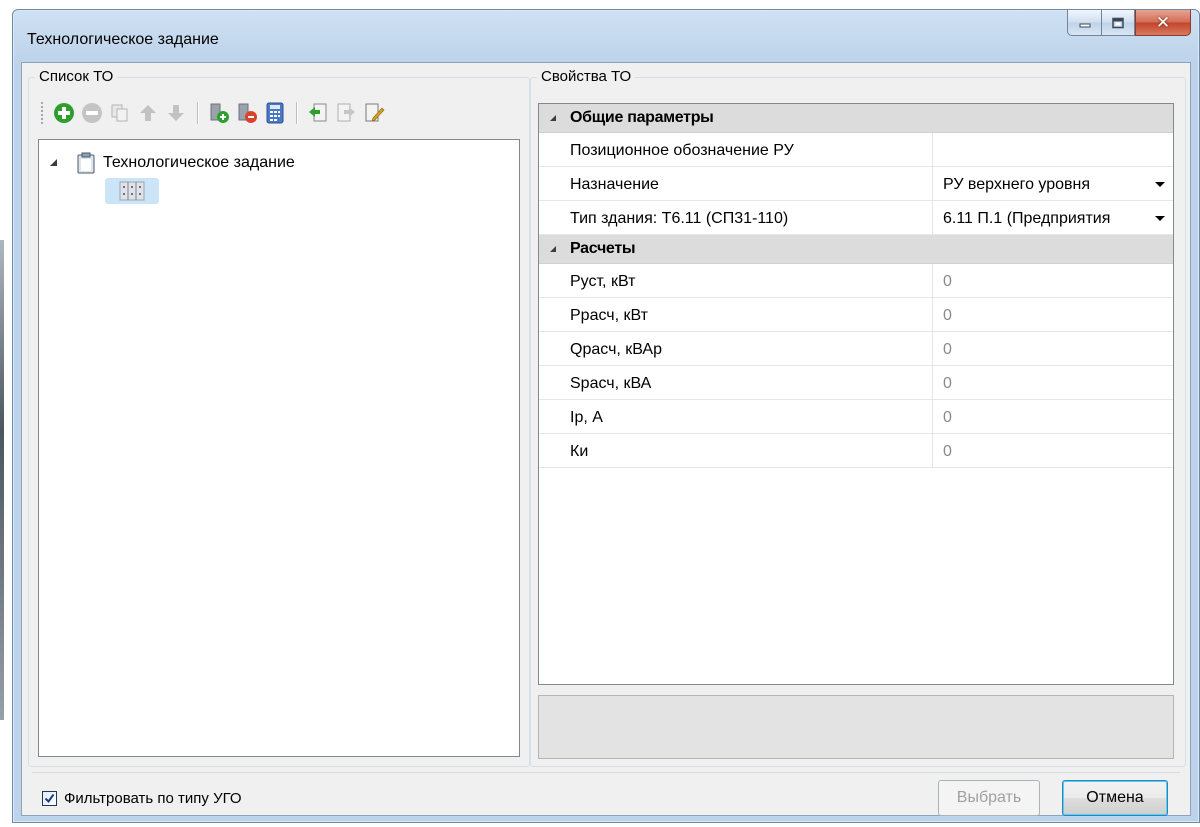 The height and width of the screenshot is (827, 1200). I want to click on checkmark-icon, so click(49, 798).